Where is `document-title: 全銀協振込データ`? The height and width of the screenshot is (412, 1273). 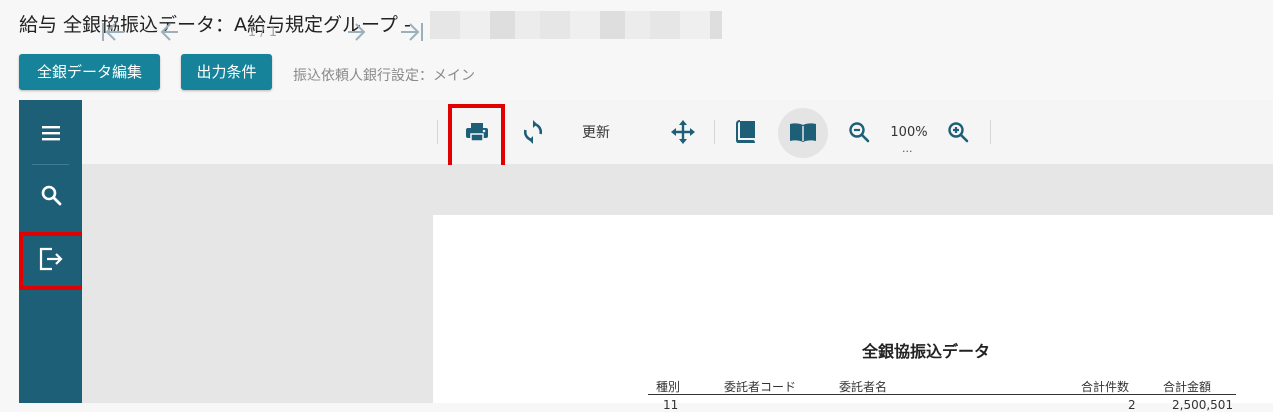
document-title: 全銀協振込データ is located at coordinates (926, 351).